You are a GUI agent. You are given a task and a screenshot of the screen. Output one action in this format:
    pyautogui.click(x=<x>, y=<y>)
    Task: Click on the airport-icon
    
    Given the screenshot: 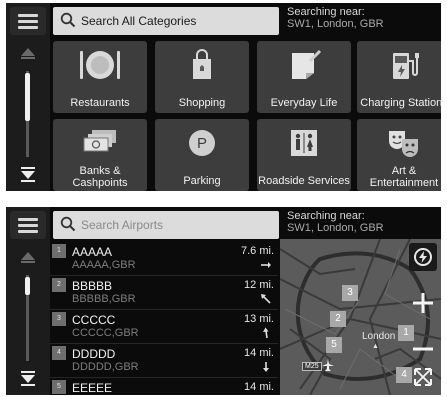 What is the action you would take?
    pyautogui.click(x=328, y=365)
    